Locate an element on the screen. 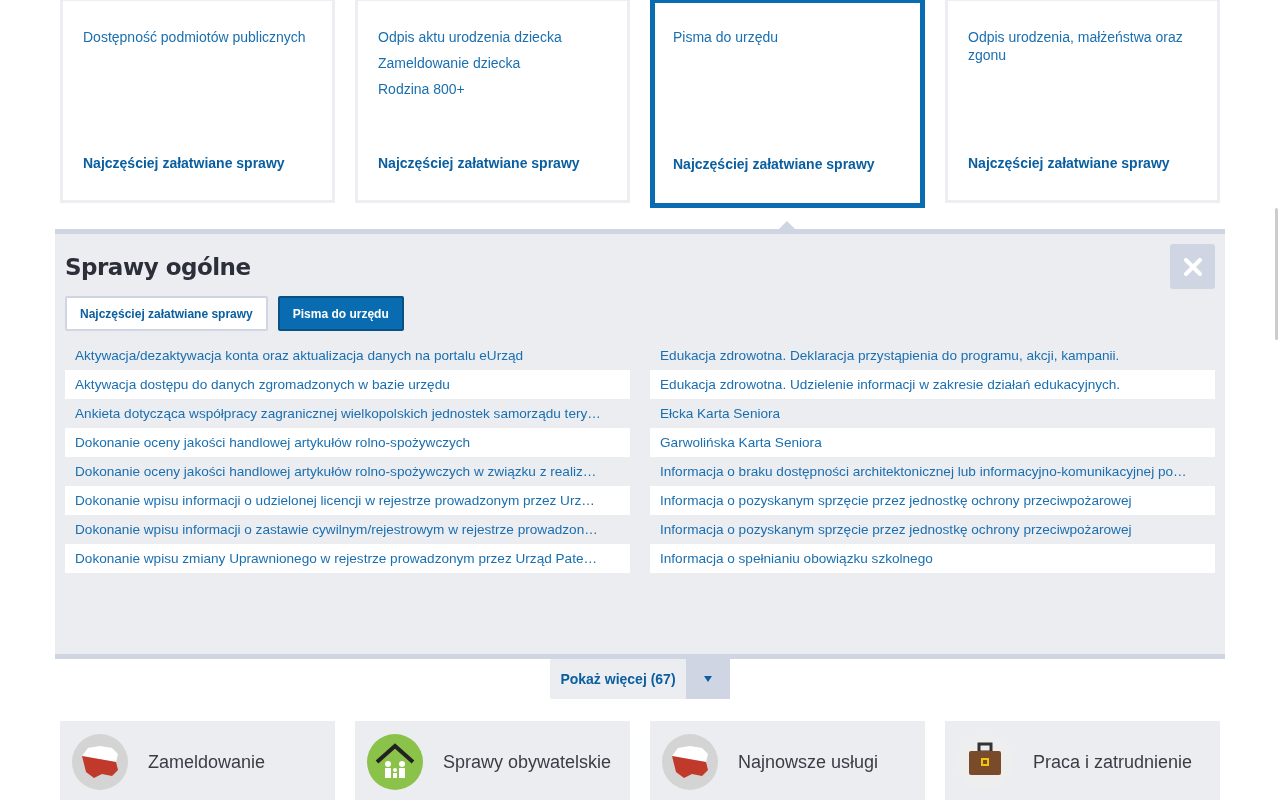 This screenshot has width=1280, height=800. category-label: Zameldowanie is located at coordinates (207, 762).